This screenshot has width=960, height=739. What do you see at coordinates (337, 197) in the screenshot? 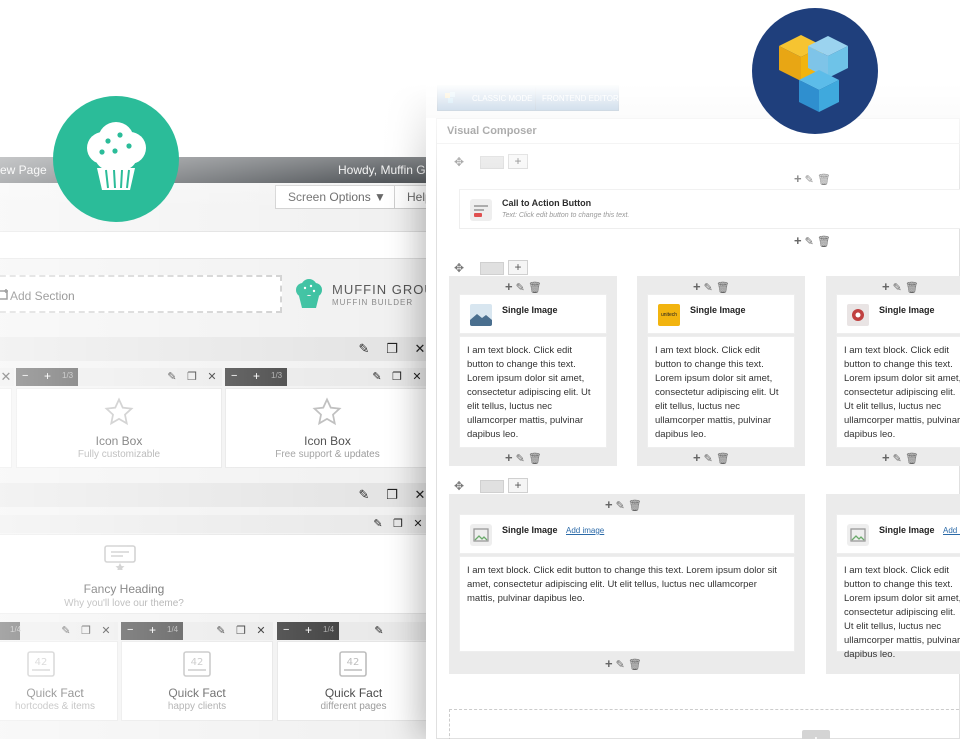
I see `screen-options-button: Screen Options ▼` at bounding box center [337, 197].